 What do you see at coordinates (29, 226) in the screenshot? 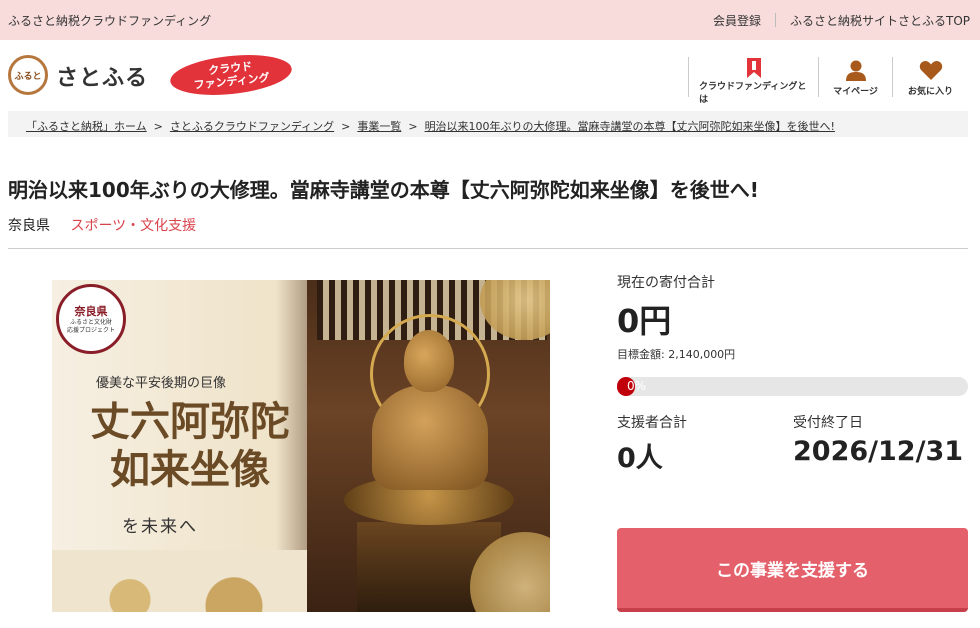
I see `prefecture-label: 奈良県` at bounding box center [29, 226].